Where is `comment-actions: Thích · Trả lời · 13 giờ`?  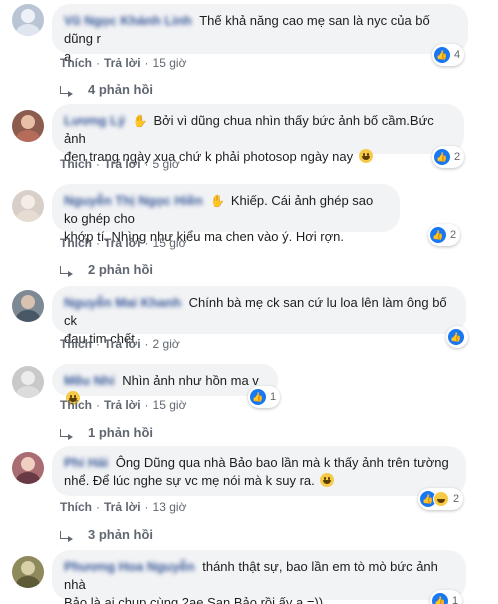 comment-actions: Thích · Trả lời · 13 giờ is located at coordinates (123, 507).